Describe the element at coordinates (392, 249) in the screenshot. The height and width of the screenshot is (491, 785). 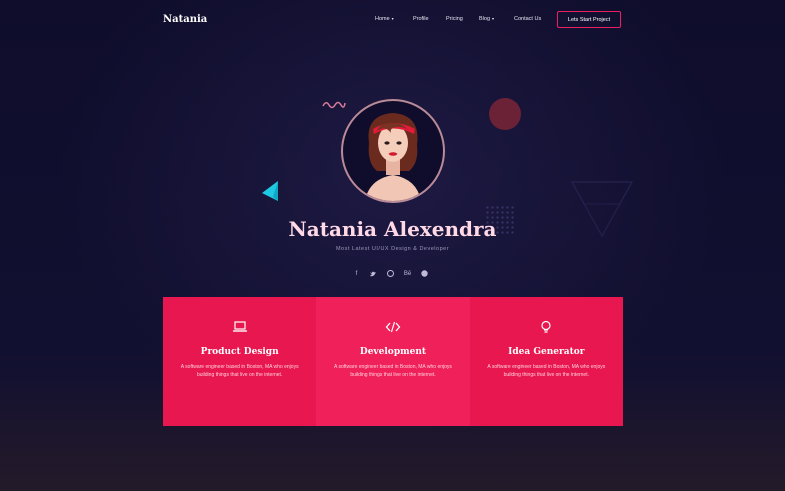
I see `hero-tagline: Most Latest UI/UX Design & Developer` at that location.